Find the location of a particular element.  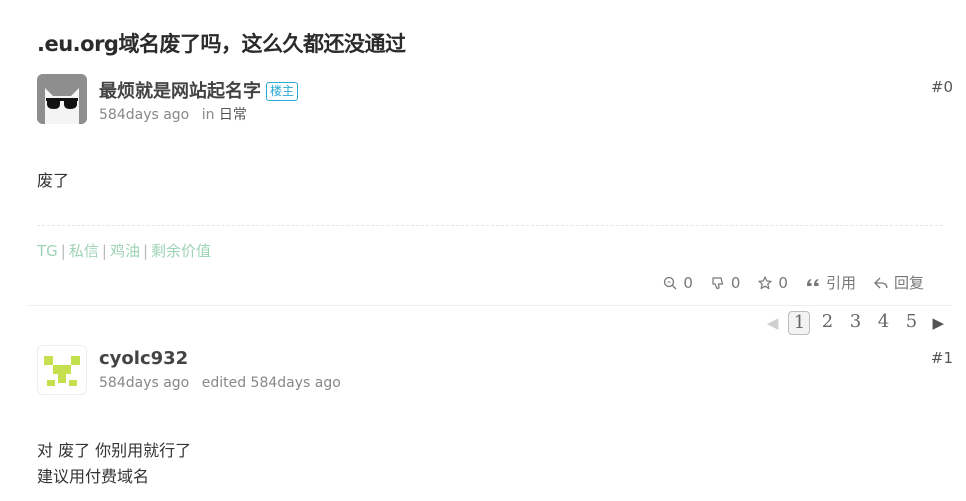

prev-page-icon: ◀ is located at coordinates (773, 323).